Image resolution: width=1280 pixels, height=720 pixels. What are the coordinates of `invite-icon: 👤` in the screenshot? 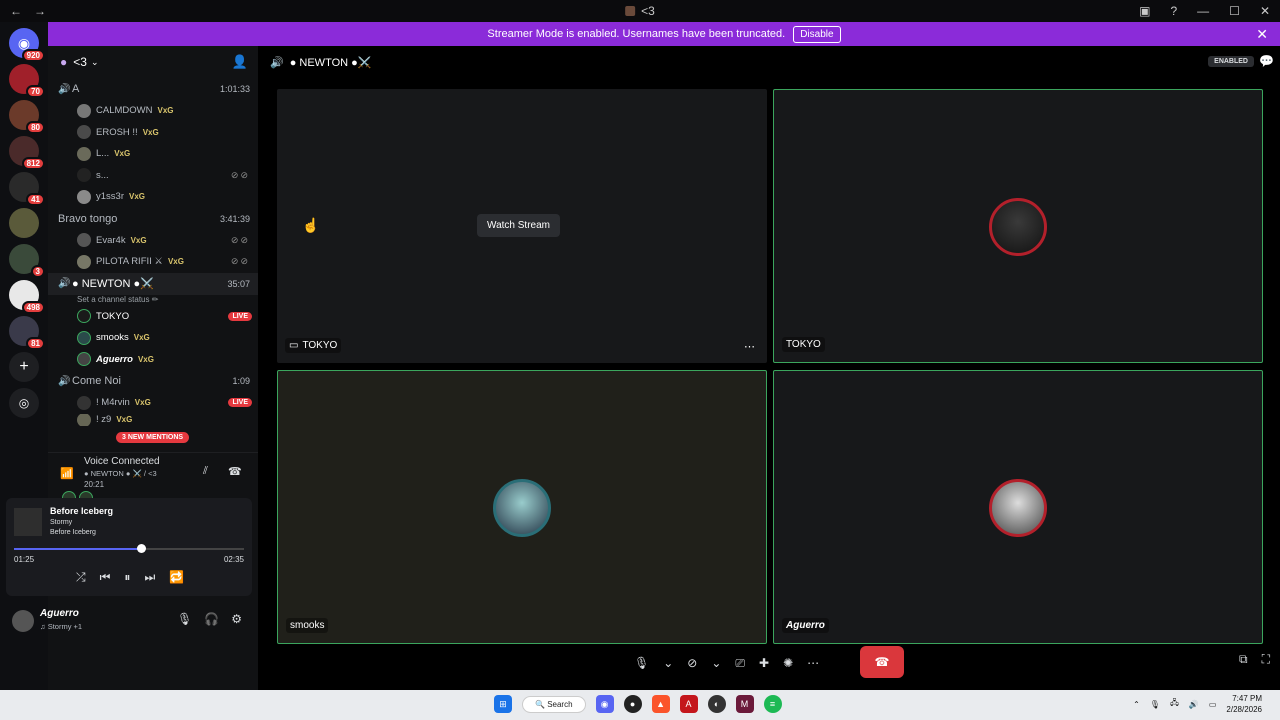 It's located at (240, 62).